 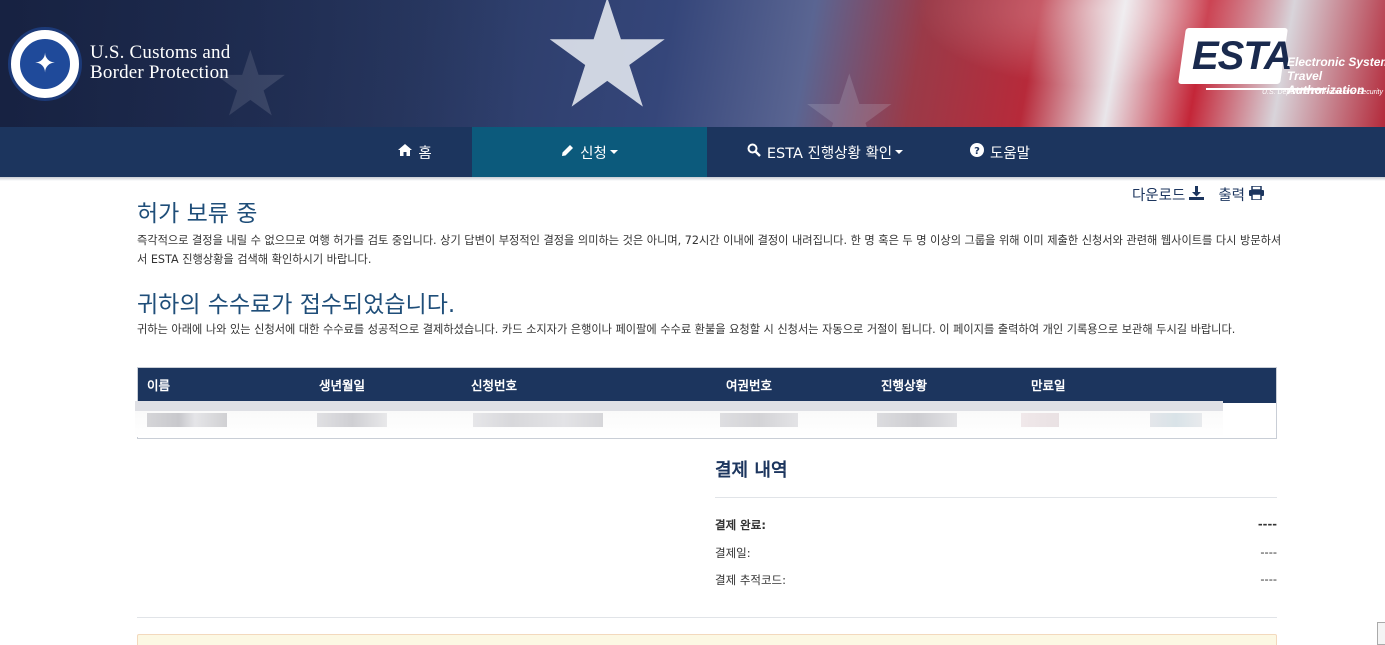 What do you see at coordinates (405, 152) in the screenshot?
I see `home-icon` at bounding box center [405, 152].